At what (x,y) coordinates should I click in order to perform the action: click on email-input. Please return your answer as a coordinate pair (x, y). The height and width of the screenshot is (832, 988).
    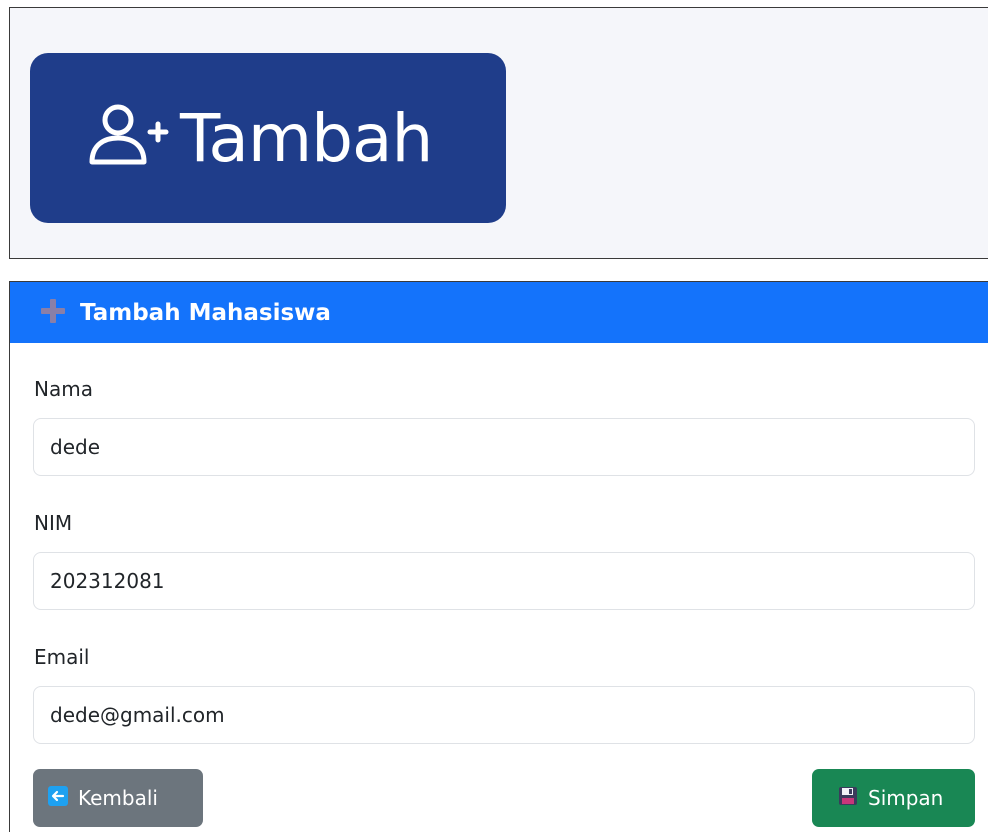
    Looking at the image, I should click on (504, 715).